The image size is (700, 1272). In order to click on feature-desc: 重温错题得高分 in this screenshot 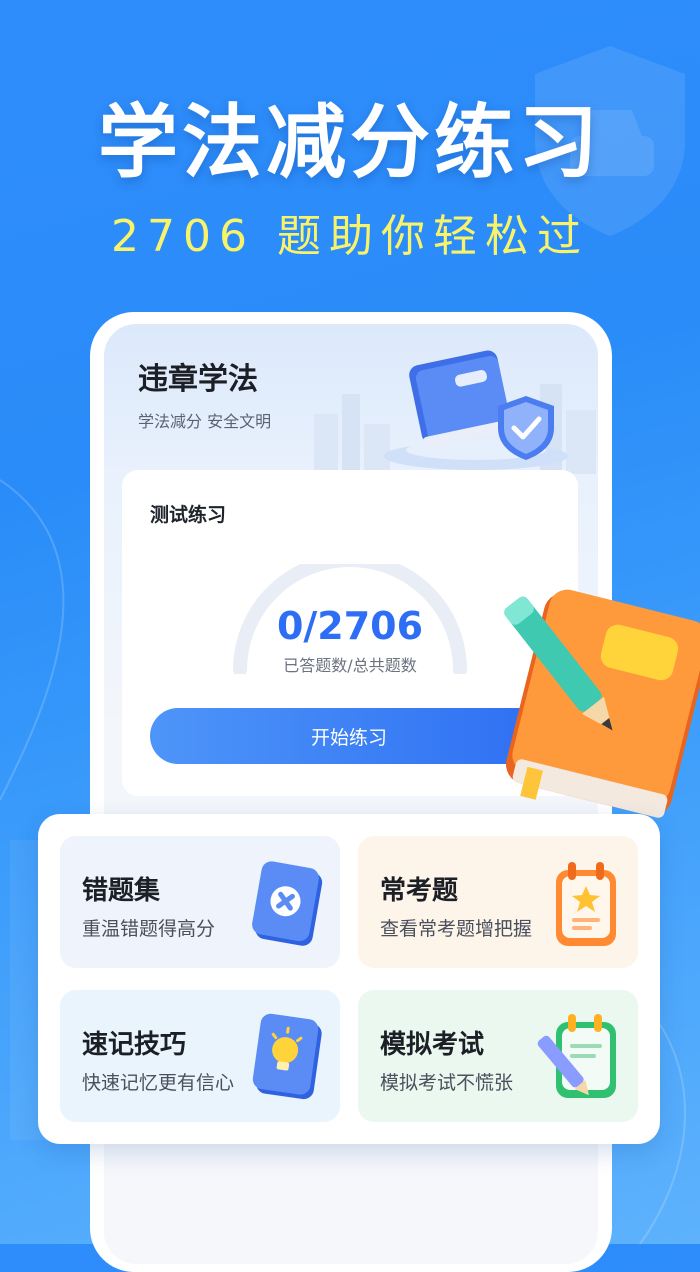, I will do `click(149, 929)`.